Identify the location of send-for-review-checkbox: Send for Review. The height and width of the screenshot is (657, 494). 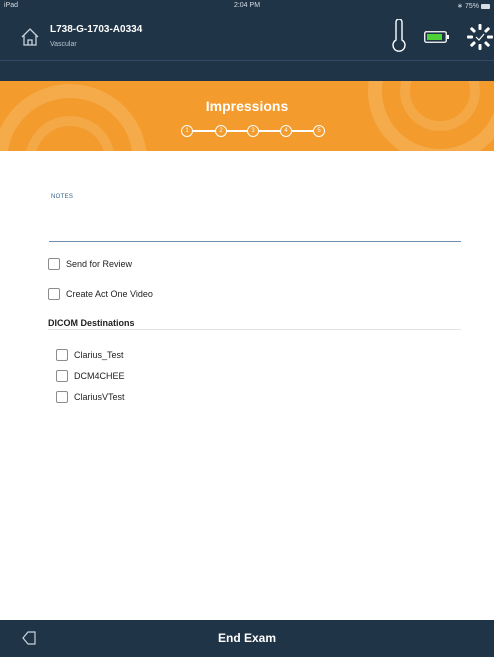
(90, 264).